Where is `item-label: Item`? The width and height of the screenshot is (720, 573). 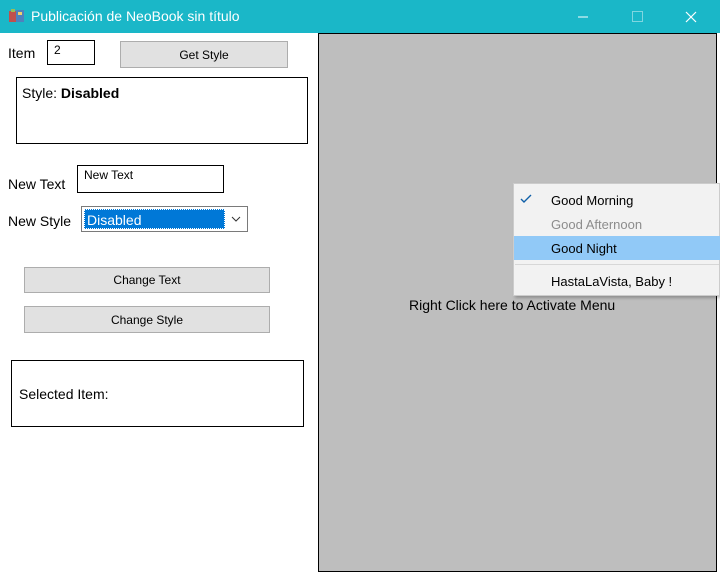 item-label: Item is located at coordinates (22, 53).